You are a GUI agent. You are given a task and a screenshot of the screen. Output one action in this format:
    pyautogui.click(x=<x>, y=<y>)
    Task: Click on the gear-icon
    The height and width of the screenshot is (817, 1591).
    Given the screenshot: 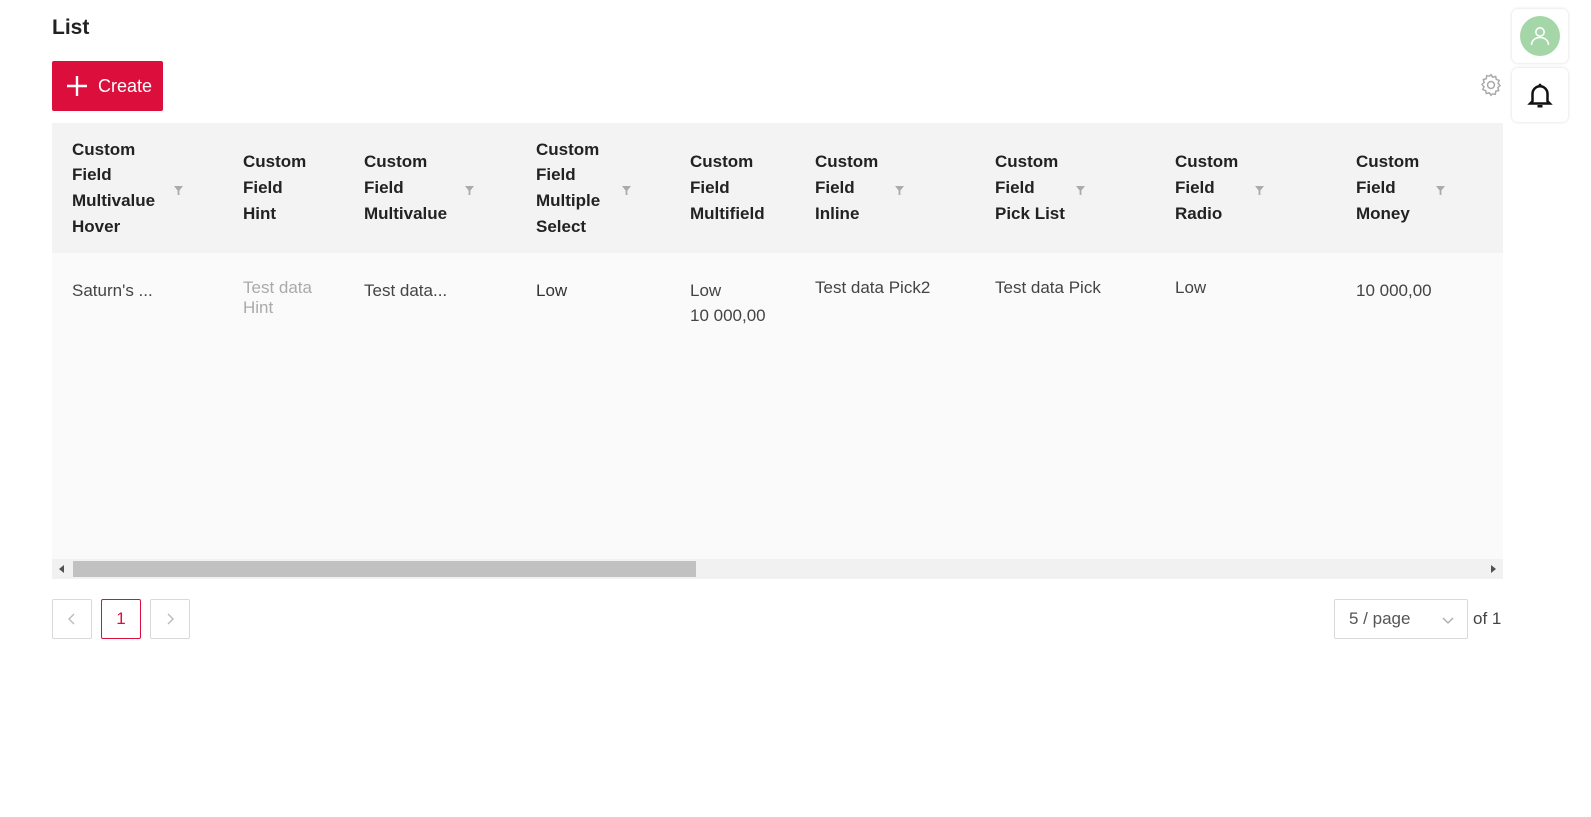 What is the action you would take?
    pyautogui.click(x=1491, y=85)
    